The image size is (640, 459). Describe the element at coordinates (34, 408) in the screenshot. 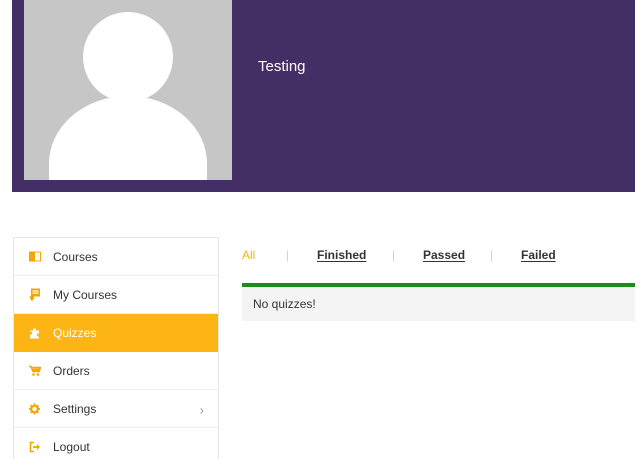

I see `gear-icon` at that location.